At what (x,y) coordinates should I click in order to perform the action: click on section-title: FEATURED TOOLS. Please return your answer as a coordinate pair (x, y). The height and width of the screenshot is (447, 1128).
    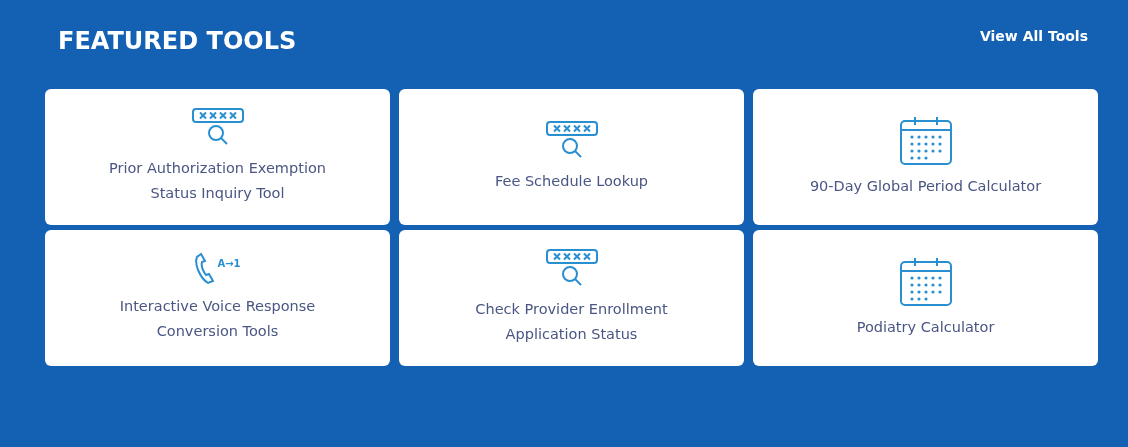
    Looking at the image, I should click on (177, 41).